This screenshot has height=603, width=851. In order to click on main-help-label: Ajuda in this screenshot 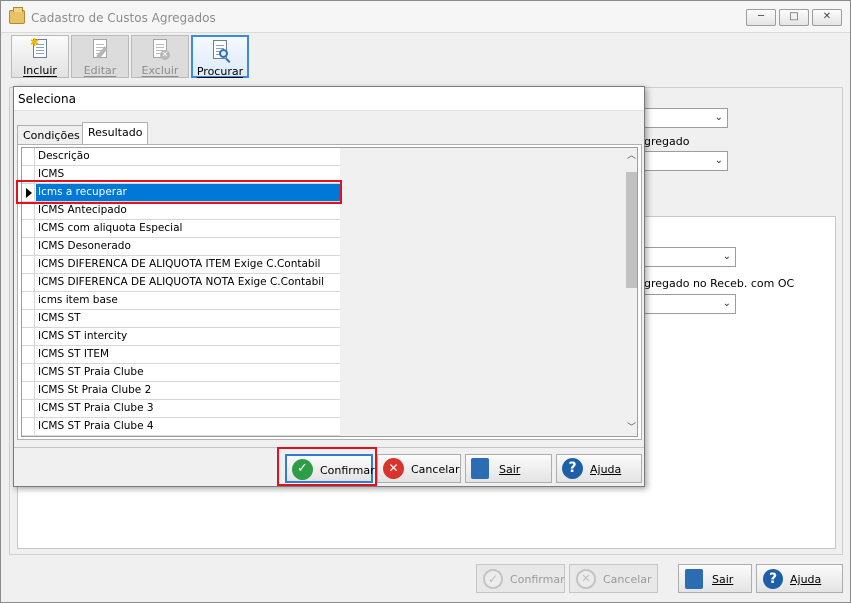, I will do `click(806, 579)`.